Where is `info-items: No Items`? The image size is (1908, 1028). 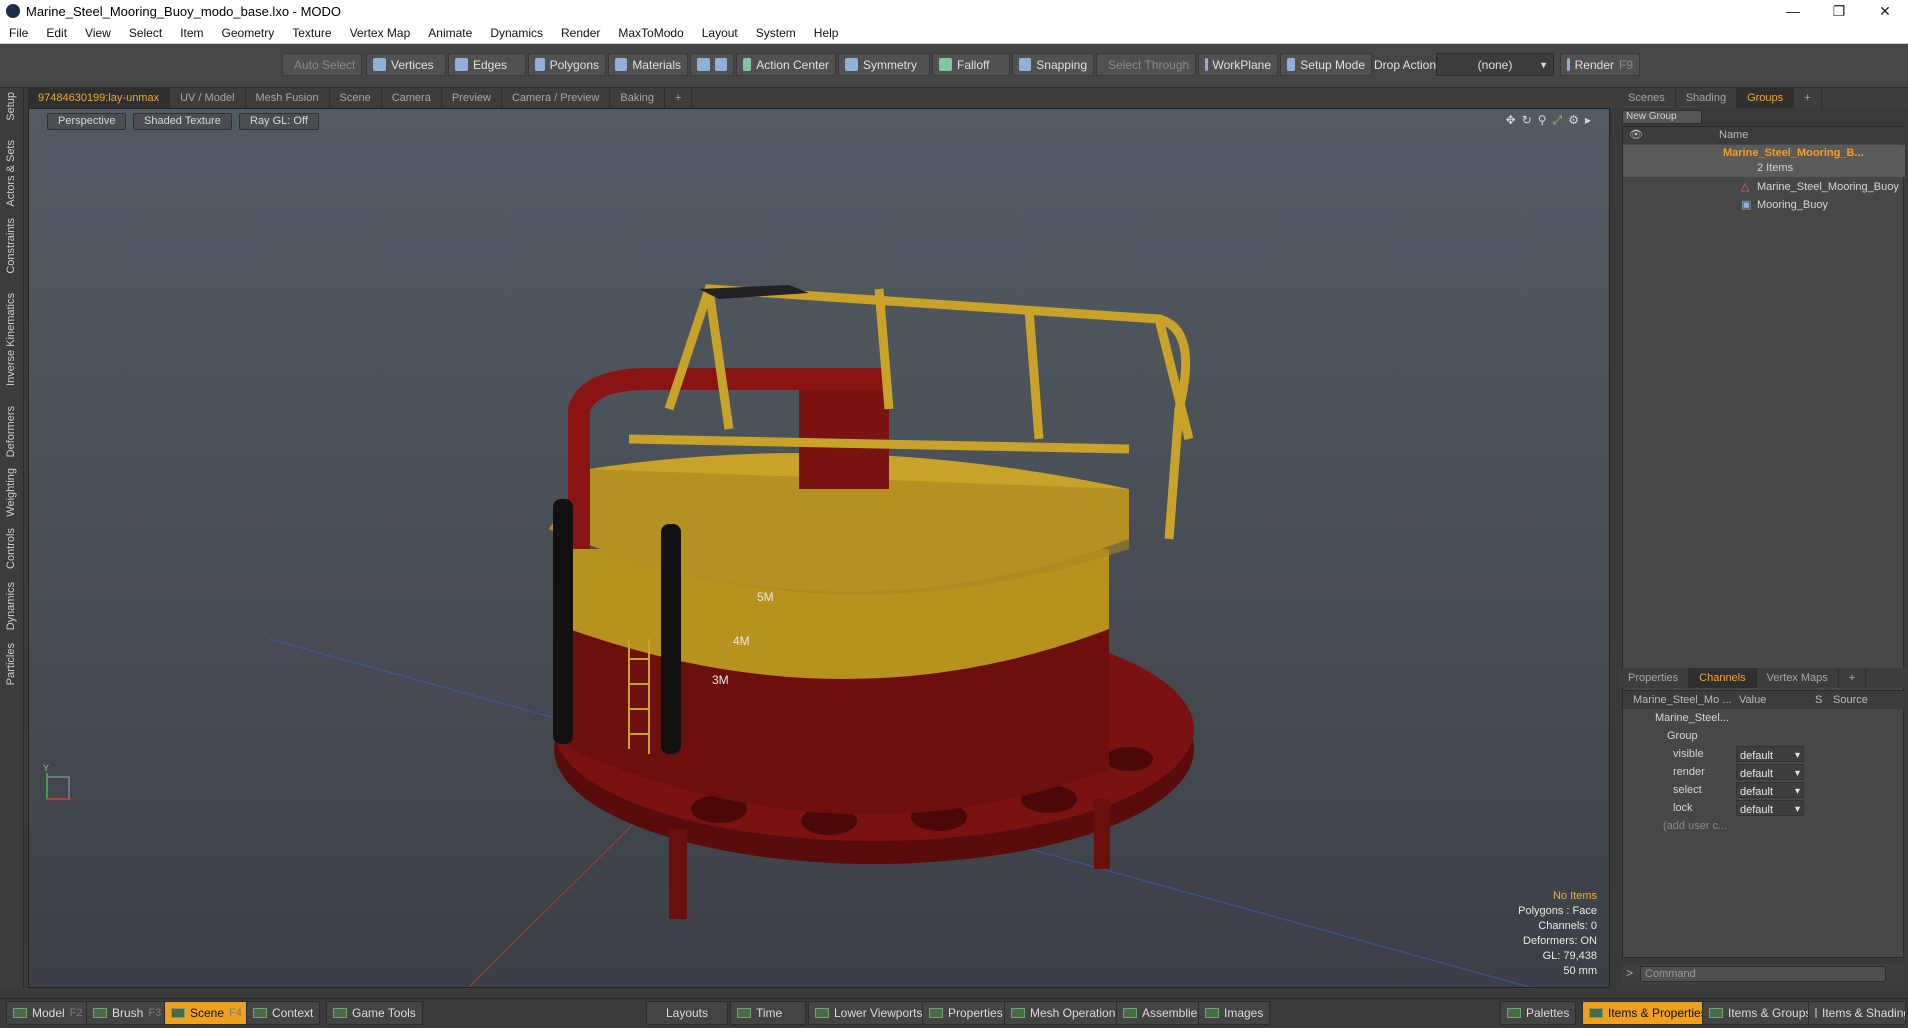 info-items: No Items is located at coordinates (1574, 896).